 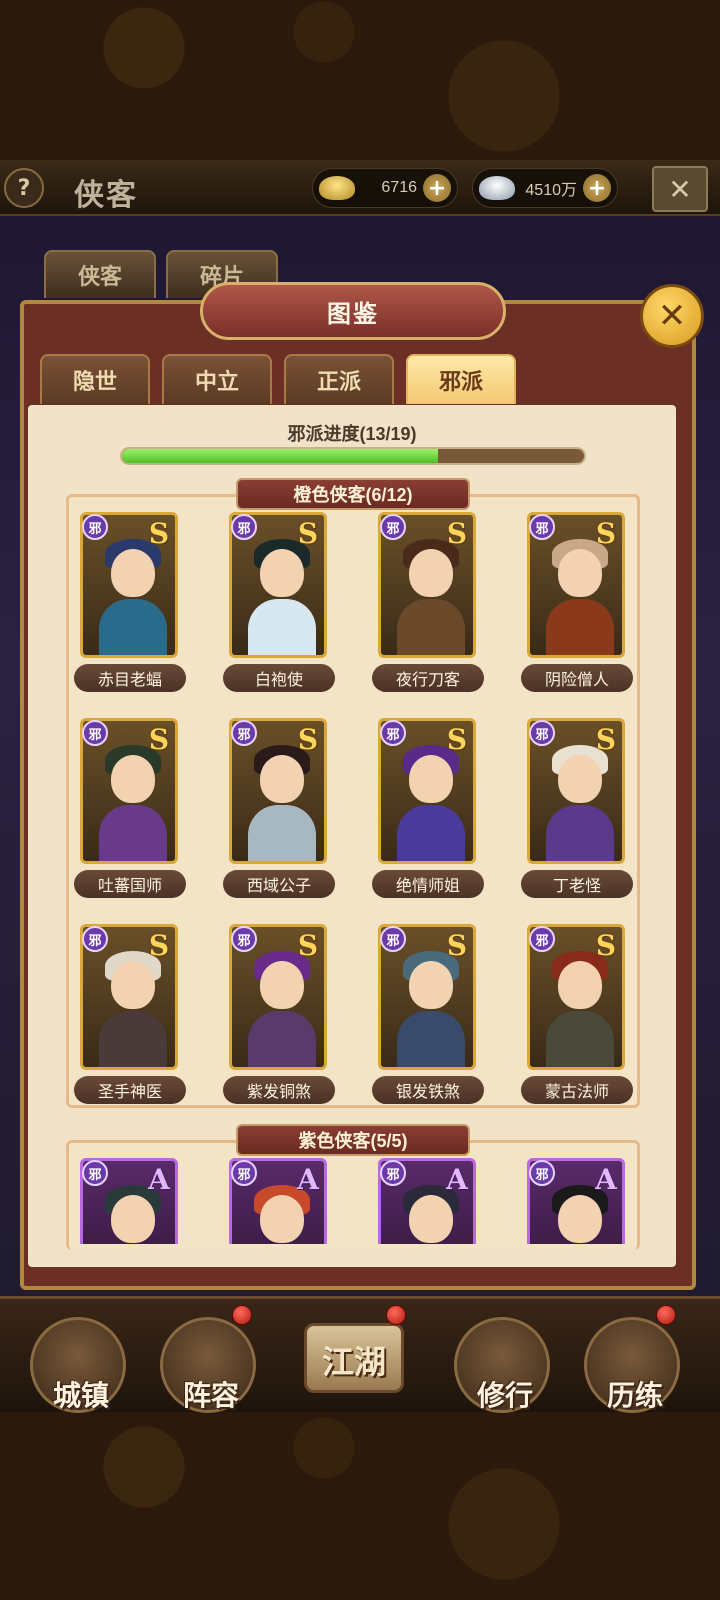 I want to click on silver-currency: 4510万 +, so click(x=545, y=188).